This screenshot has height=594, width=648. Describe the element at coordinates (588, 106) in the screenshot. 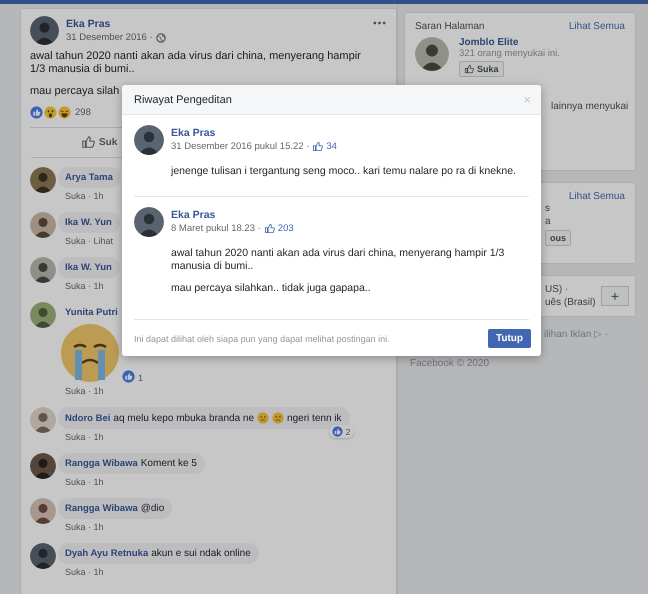

I see `friends-like-text: lainnya menyukai` at that location.